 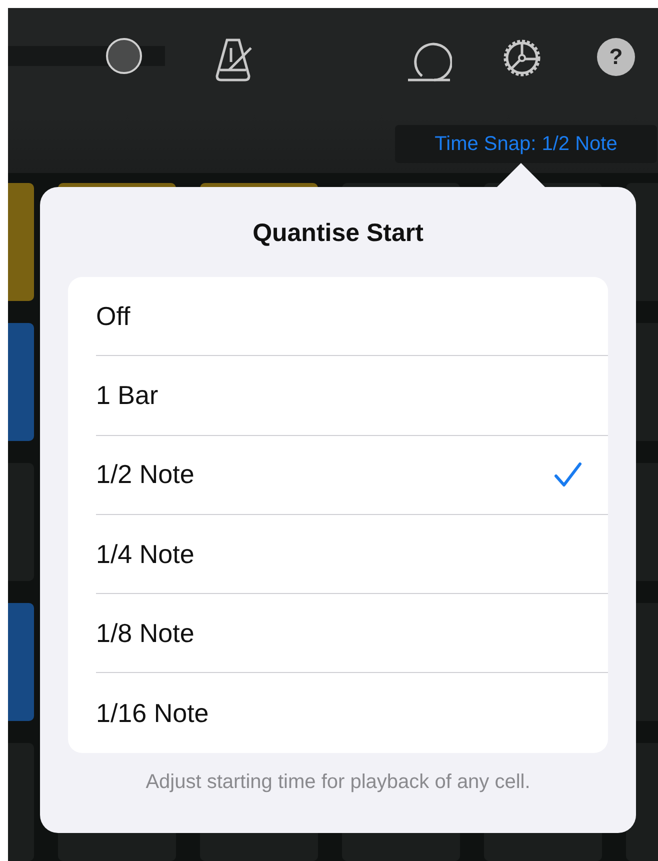 I want to click on slider-thumb, so click(x=124, y=56).